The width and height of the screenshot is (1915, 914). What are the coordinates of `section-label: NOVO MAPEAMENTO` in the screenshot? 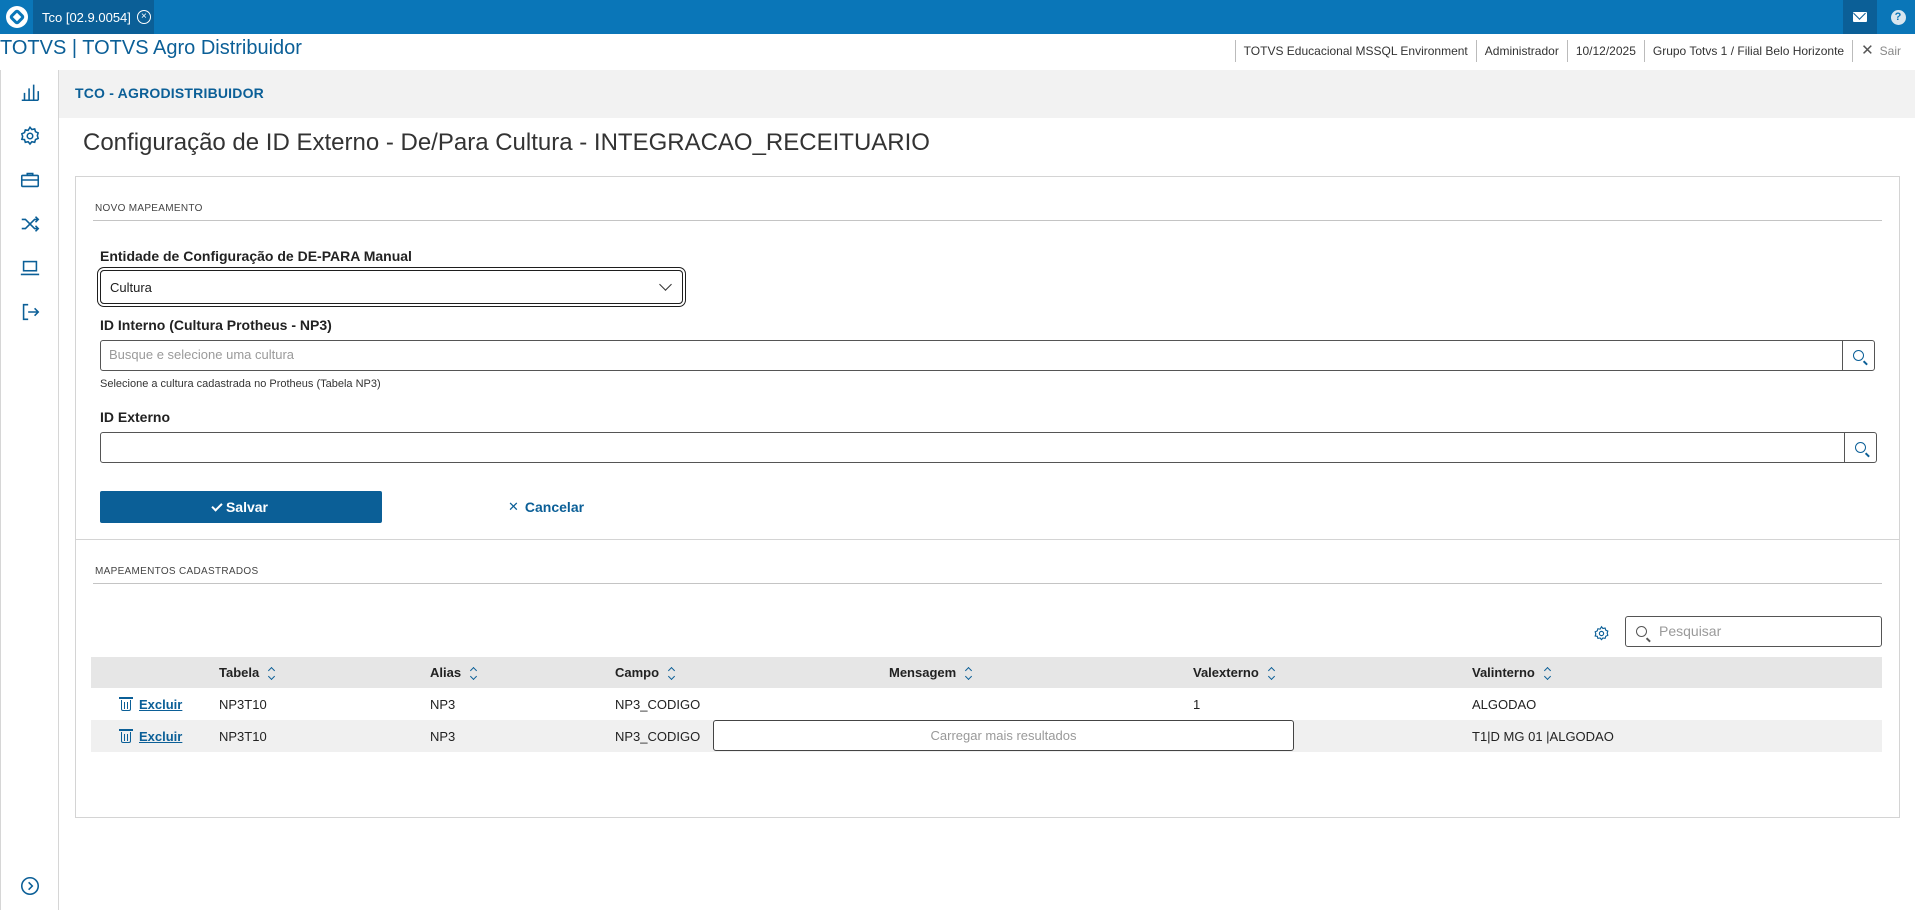 It's located at (149, 208).